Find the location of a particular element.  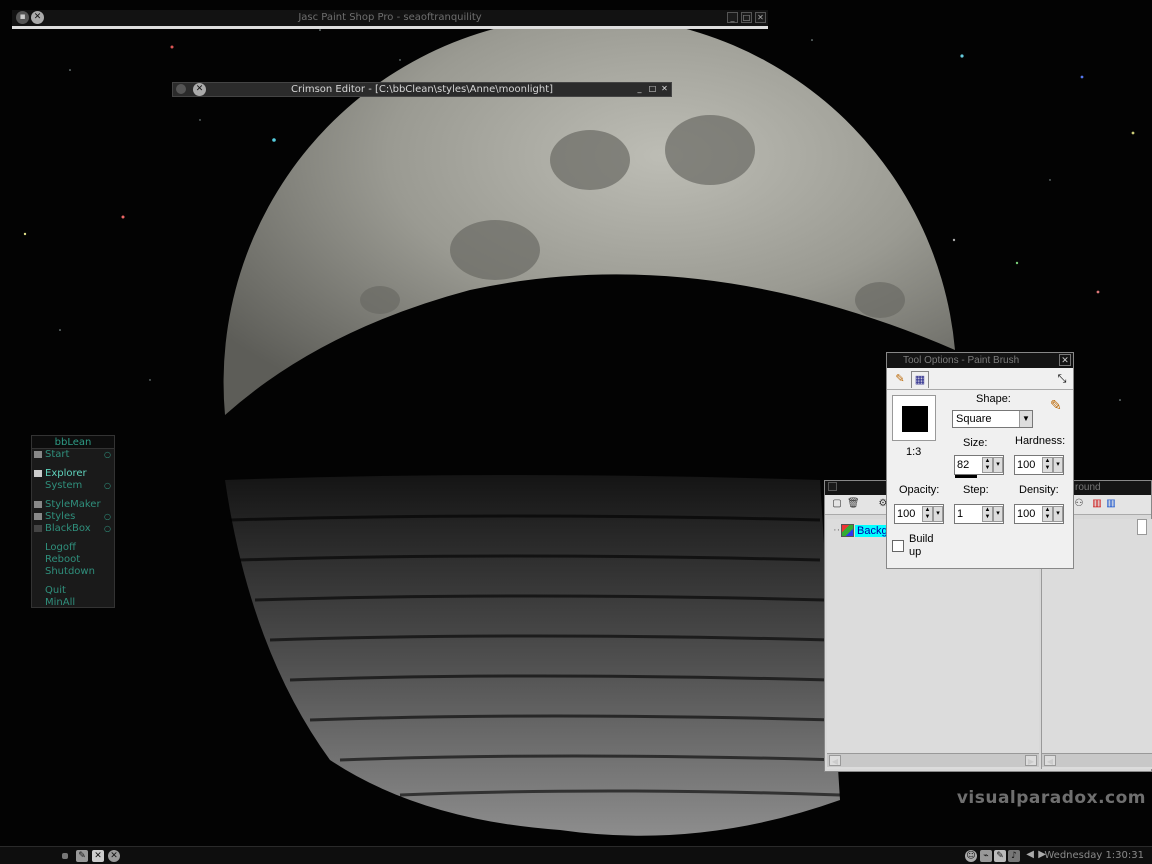

taskbar: ✎ ✕ ✕ ☺ ⌁ ✎ ♪ ◀ ▶ Wednesday 1:30:31 is located at coordinates (576, 855).